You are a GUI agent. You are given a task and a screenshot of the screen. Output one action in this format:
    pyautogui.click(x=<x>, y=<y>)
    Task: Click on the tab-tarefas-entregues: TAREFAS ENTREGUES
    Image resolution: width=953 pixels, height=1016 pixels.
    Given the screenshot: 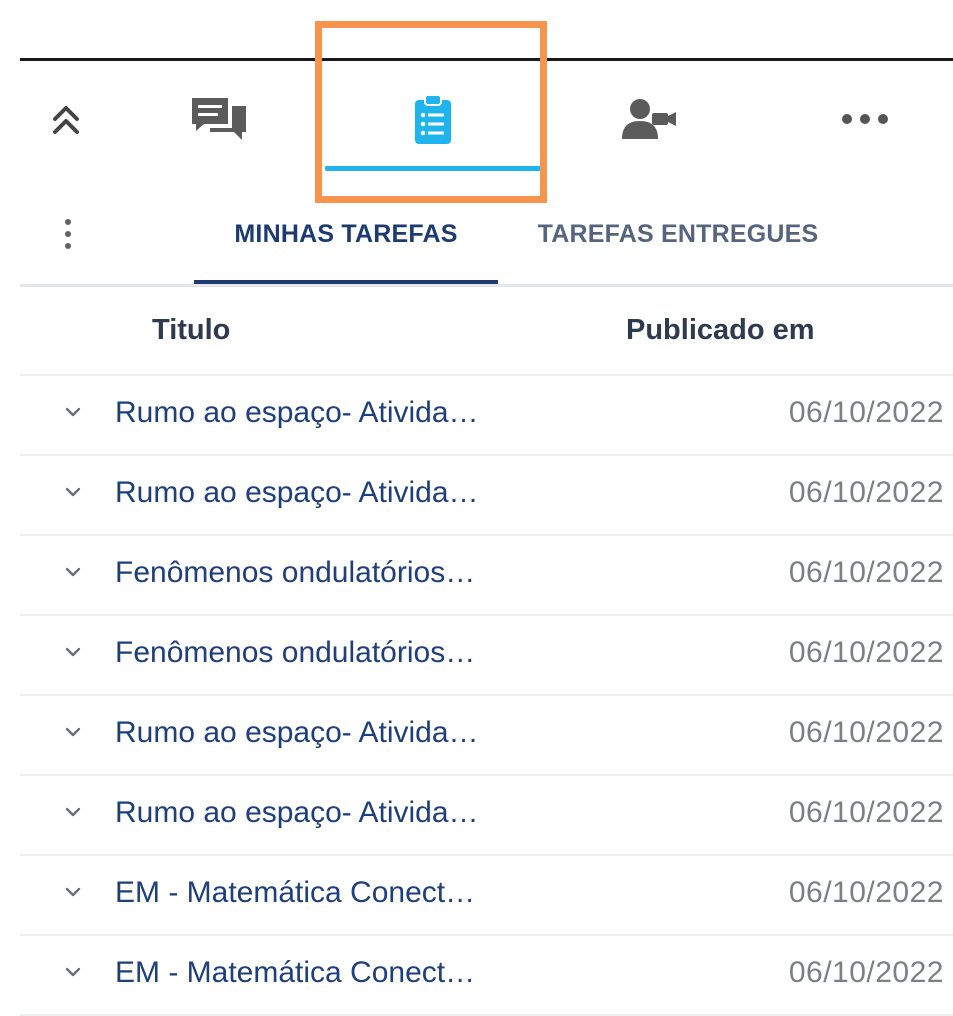 What is the action you would take?
    pyautogui.click(x=678, y=234)
    